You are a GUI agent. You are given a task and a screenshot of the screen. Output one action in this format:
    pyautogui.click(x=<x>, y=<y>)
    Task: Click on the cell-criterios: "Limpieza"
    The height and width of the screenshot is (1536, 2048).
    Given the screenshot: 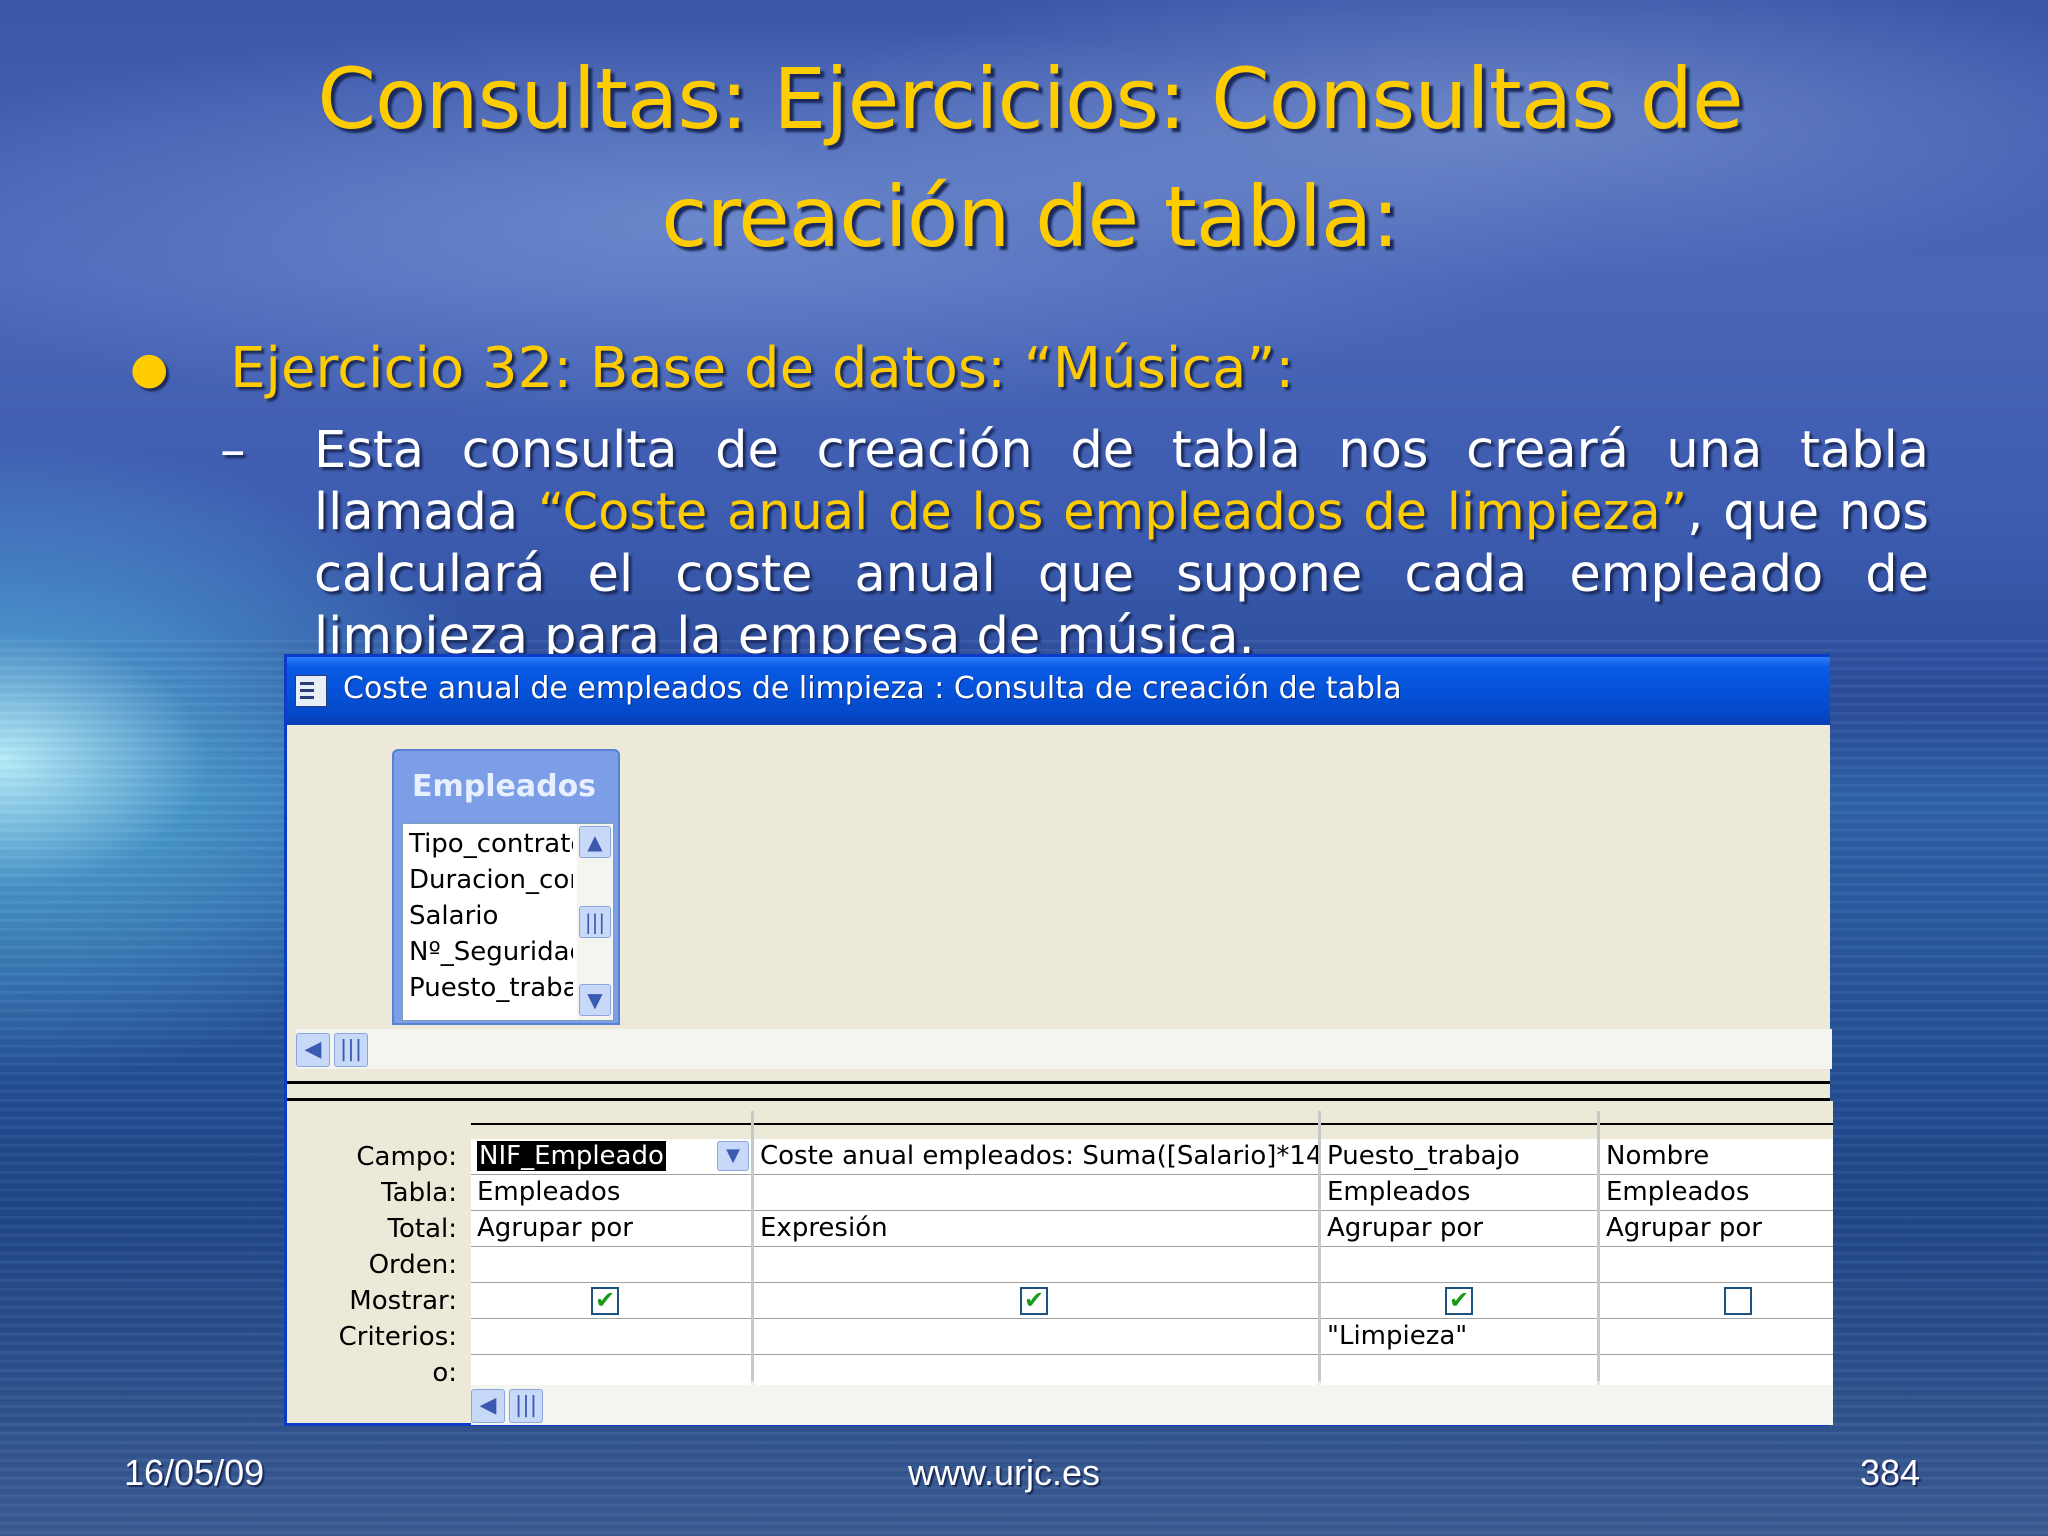 What is the action you would take?
    pyautogui.click(x=1459, y=1337)
    